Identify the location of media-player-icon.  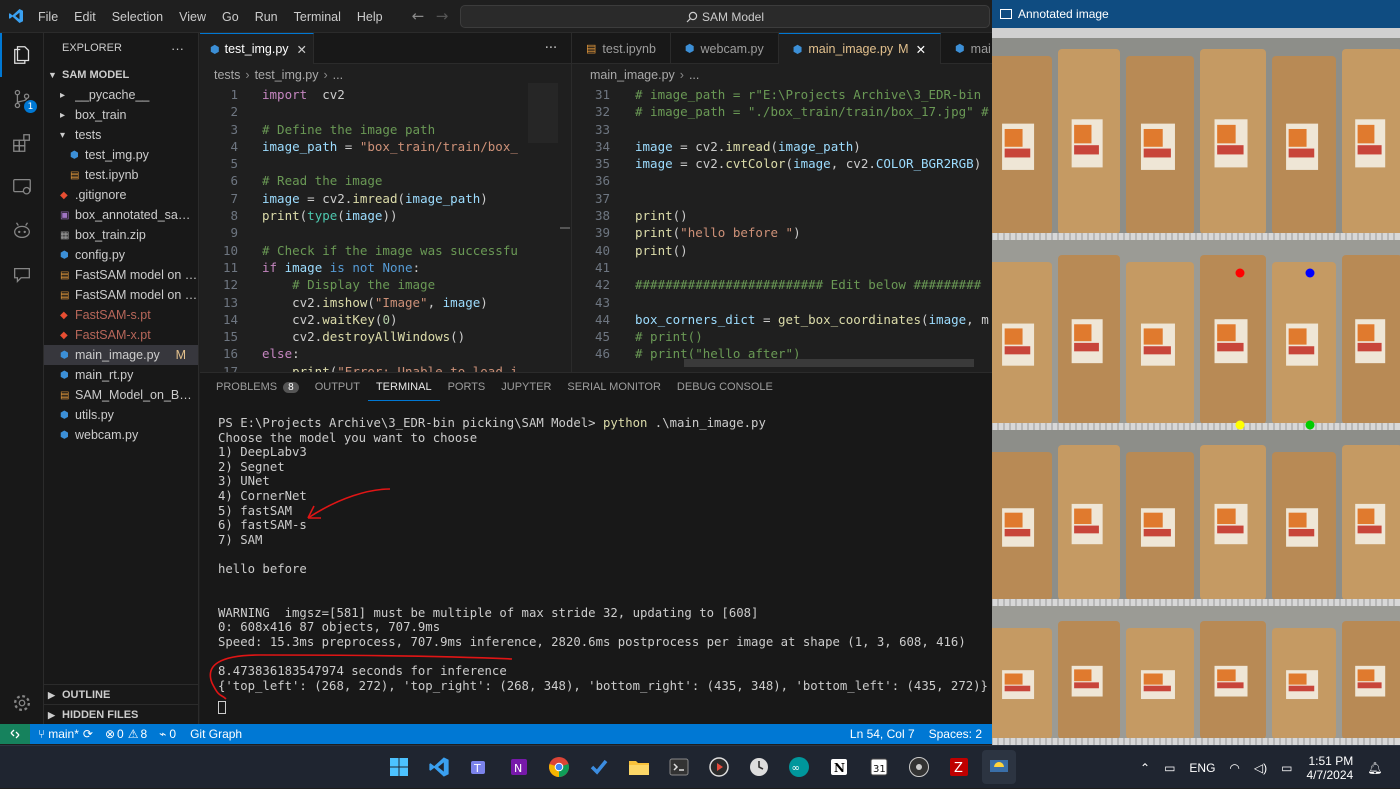
(719, 767).